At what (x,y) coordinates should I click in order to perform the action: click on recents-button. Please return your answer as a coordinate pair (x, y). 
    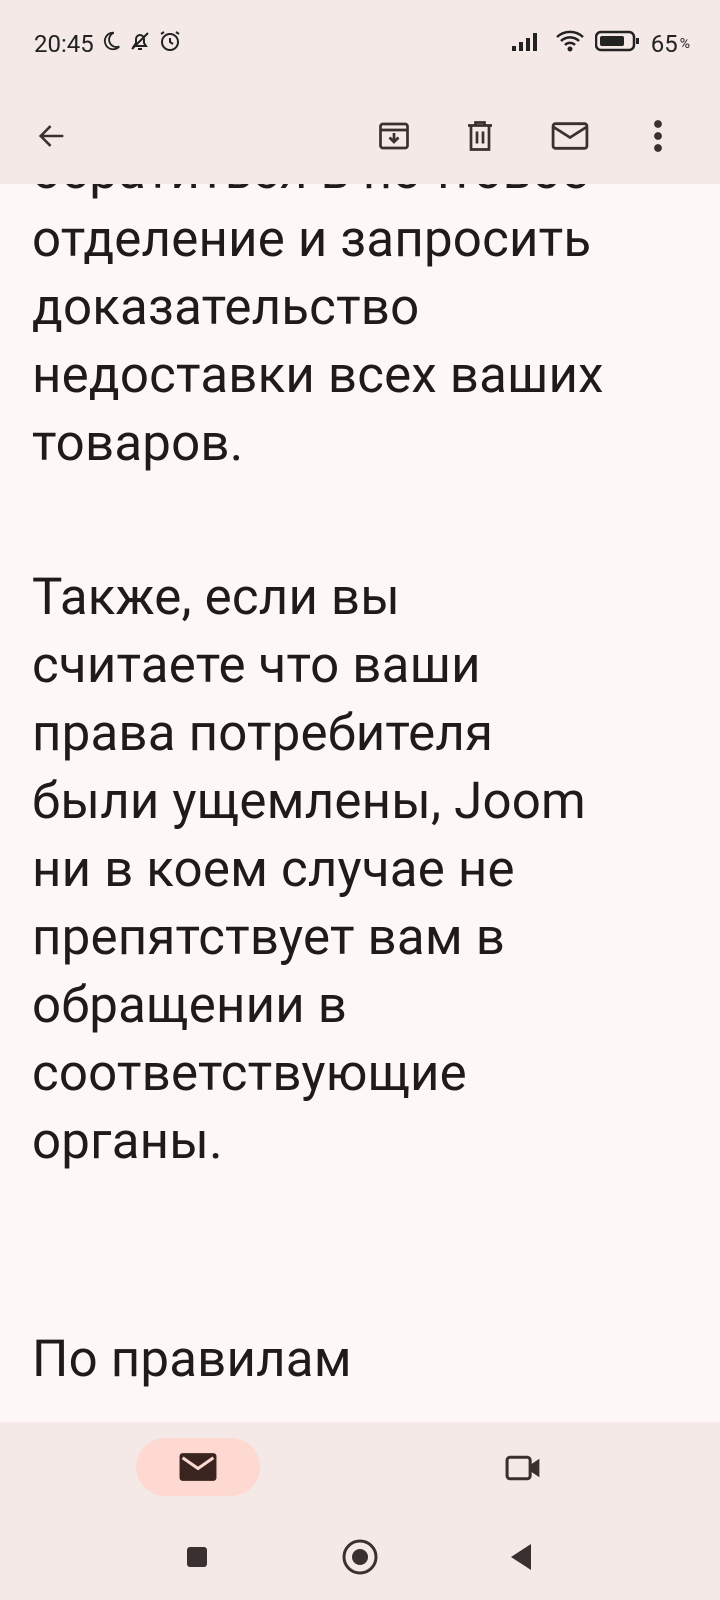
    Looking at the image, I should click on (197, 1557).